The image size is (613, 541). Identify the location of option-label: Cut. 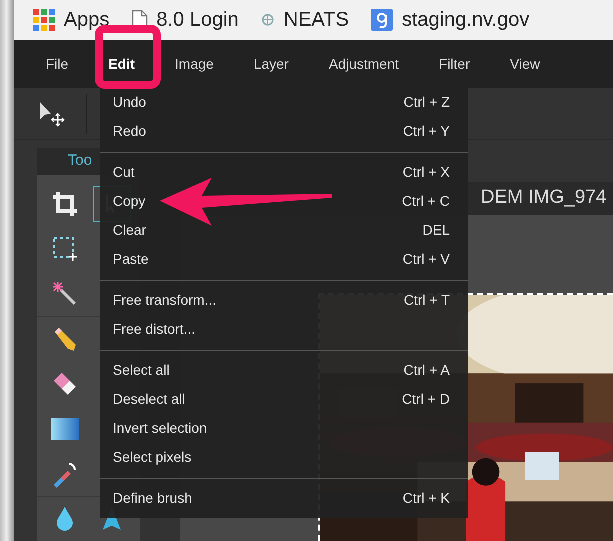
(124, 172).